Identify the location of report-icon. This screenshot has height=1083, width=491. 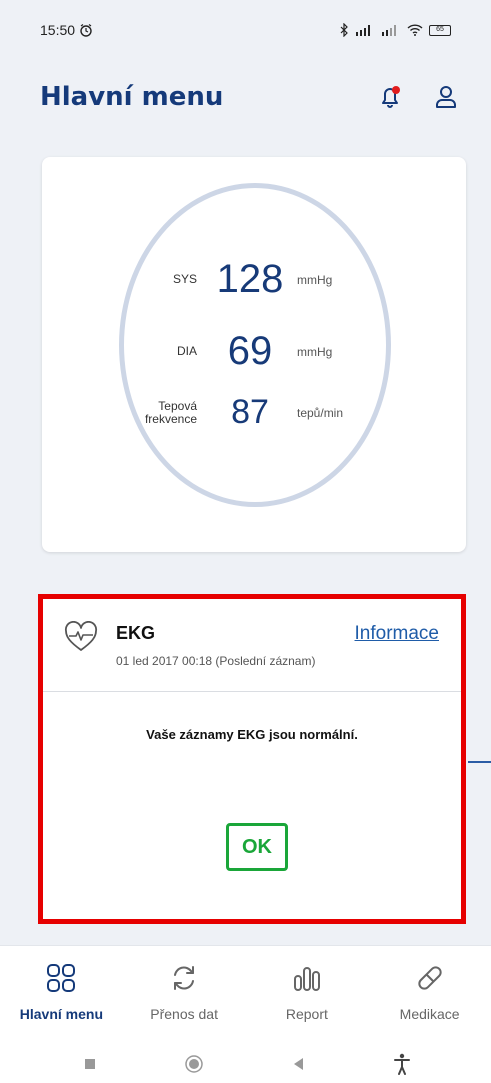
(306, 979).